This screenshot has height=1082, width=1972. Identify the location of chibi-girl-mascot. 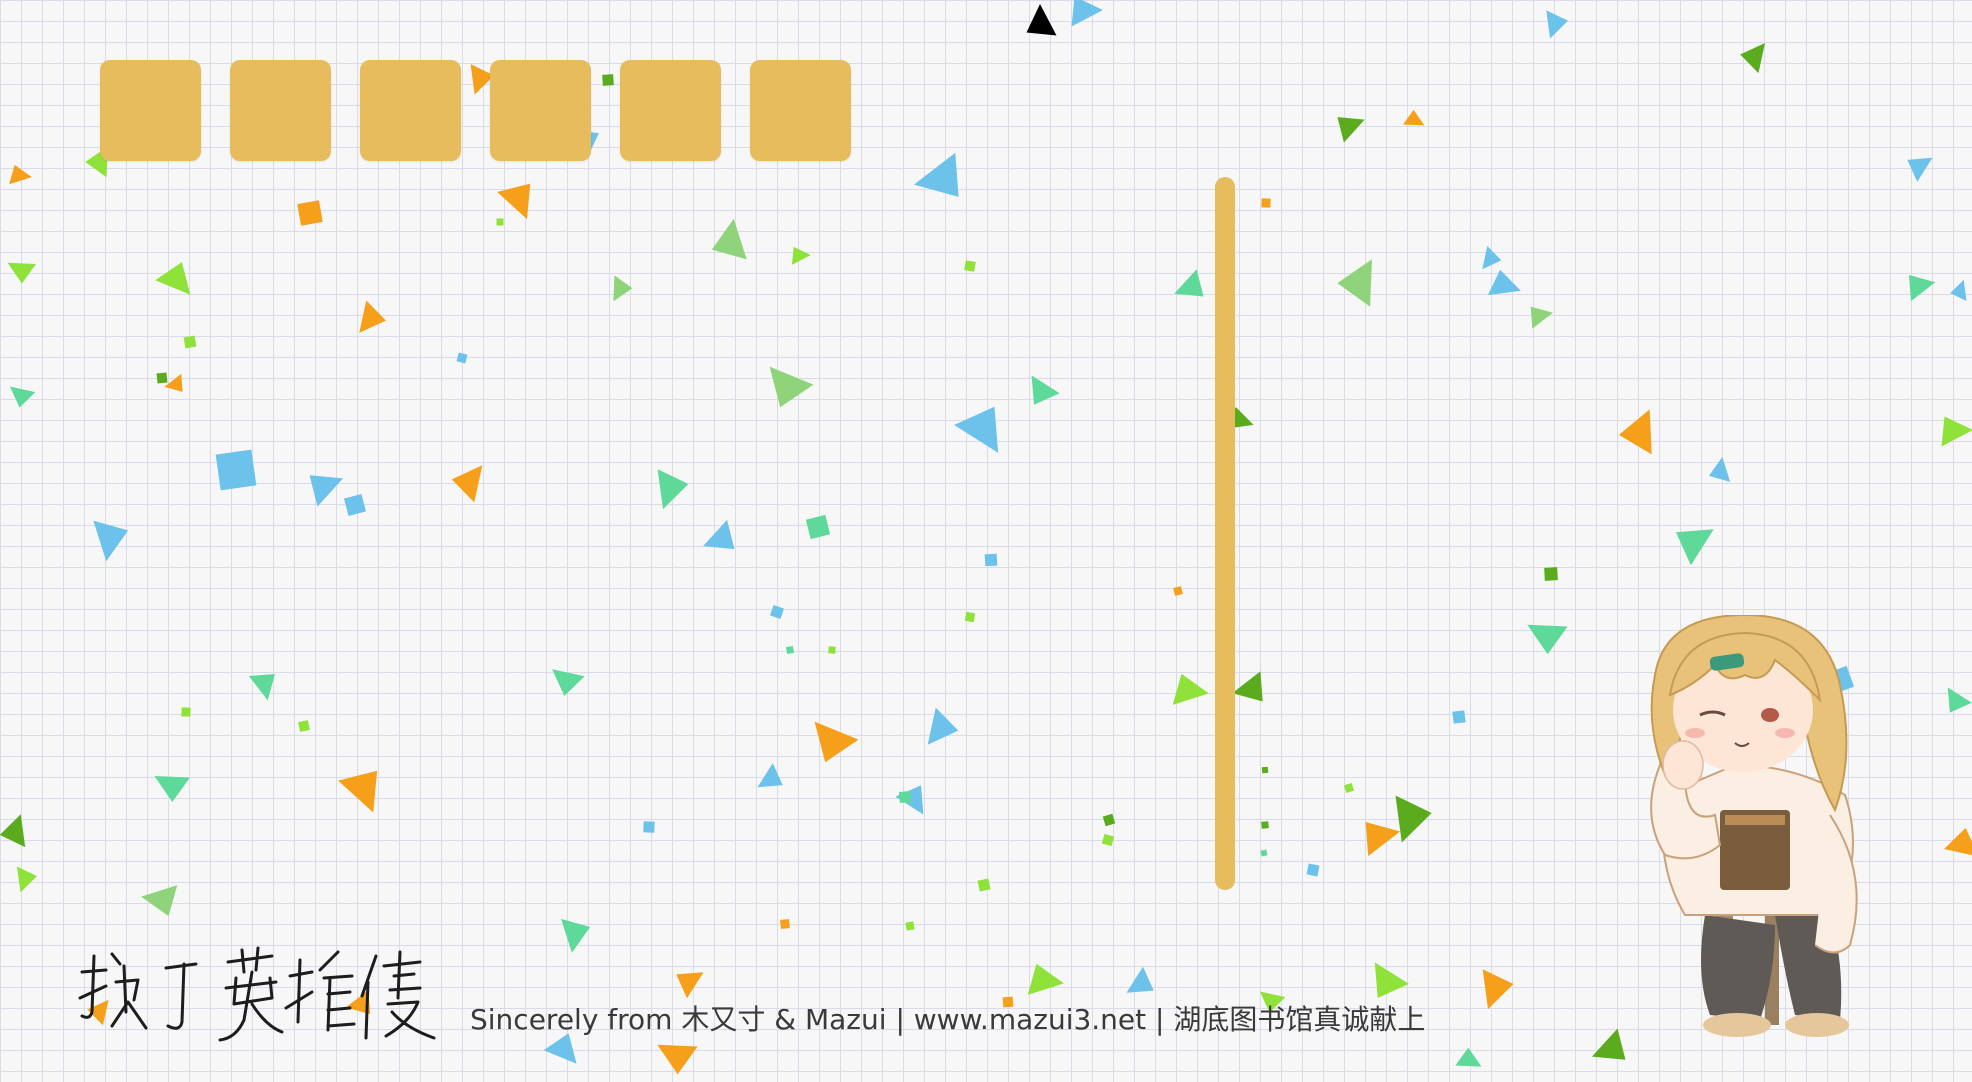
(1754, 826).